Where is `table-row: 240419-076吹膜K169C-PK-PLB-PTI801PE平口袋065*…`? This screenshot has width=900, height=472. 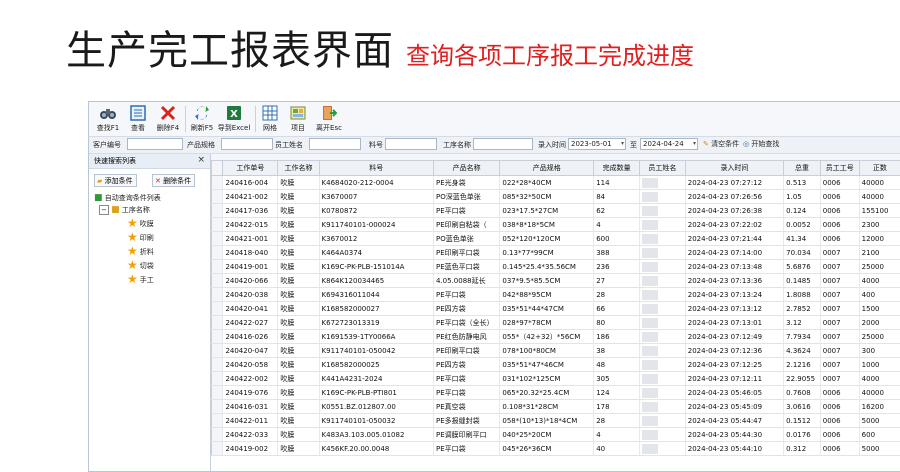 table-row: 240419-076吹膜K169C-PK-PLB-PTI801PE平口袋065*… is located at coordinates (556, 393).